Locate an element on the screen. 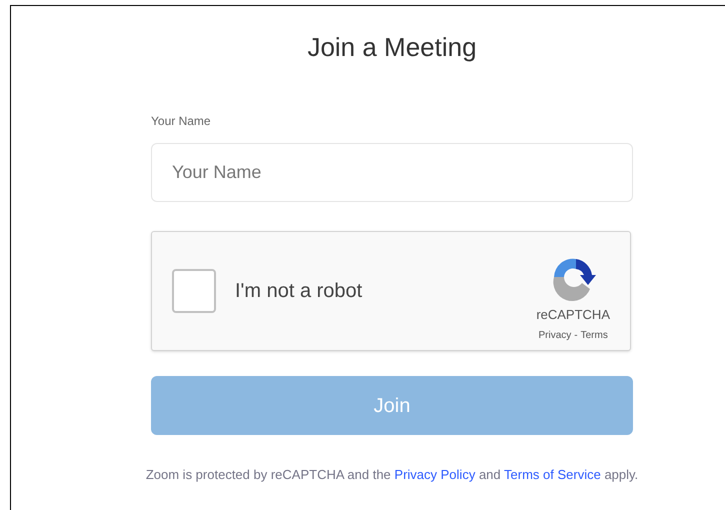 The image size is (725, 510). policy-link: Privacy Policy is located at coordinates (435, 474).